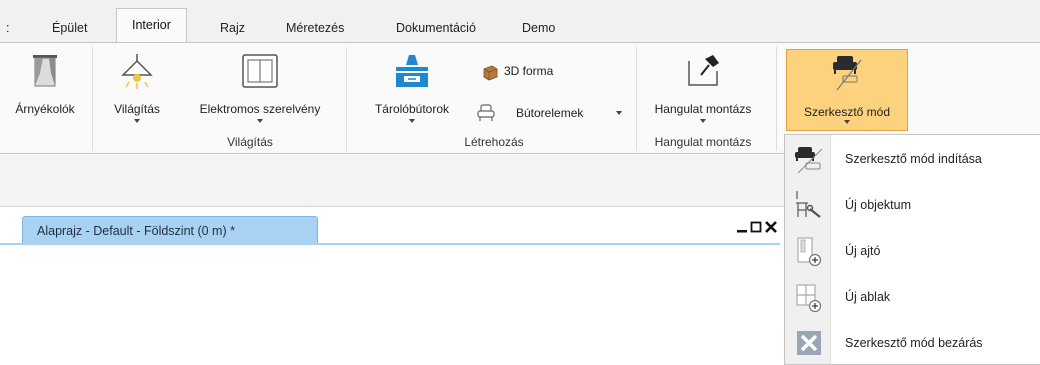  Describe the element at coordinates (486, 112) in the screenshot. I see `armchair-icon` at that location.